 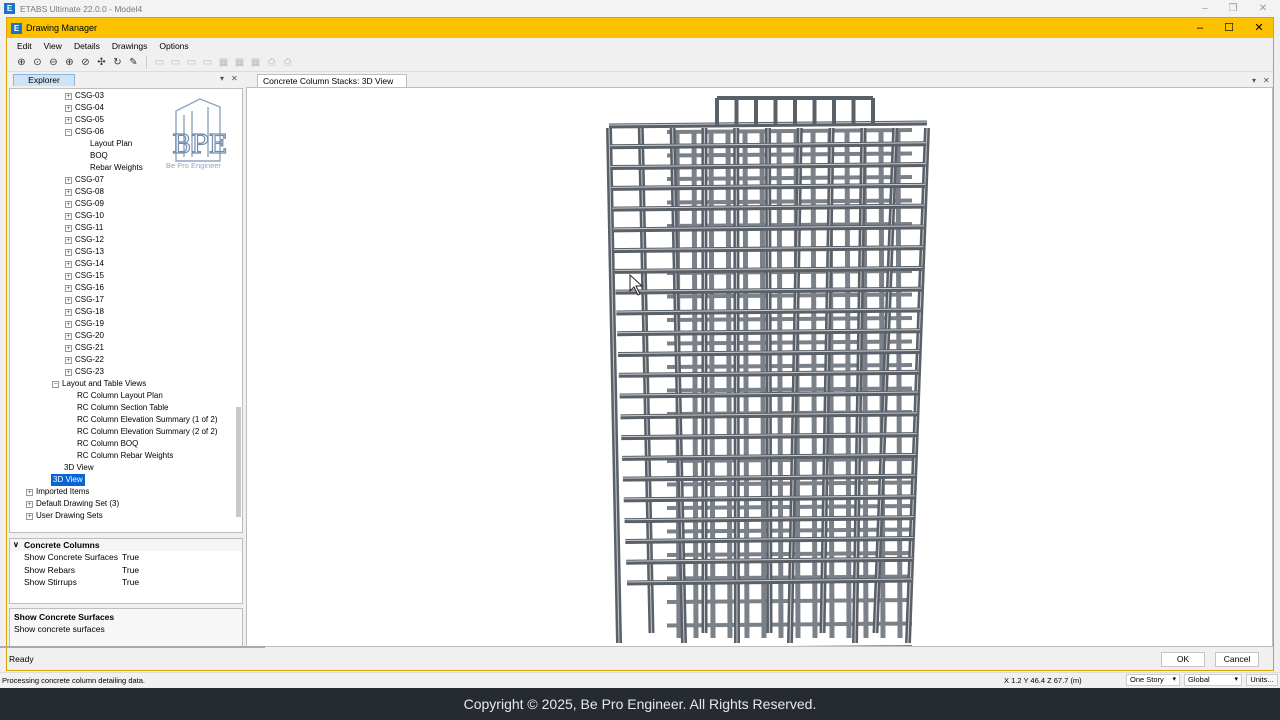 I want to click on tree-item-csg-10: + CSG-10, so click(x=84, y=216).